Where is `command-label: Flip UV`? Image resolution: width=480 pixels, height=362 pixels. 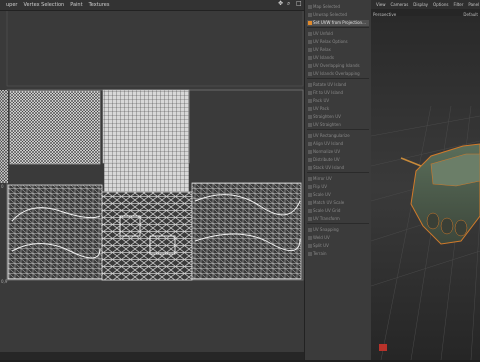
command-label: Flip UV is located at coordinates (320, 186).